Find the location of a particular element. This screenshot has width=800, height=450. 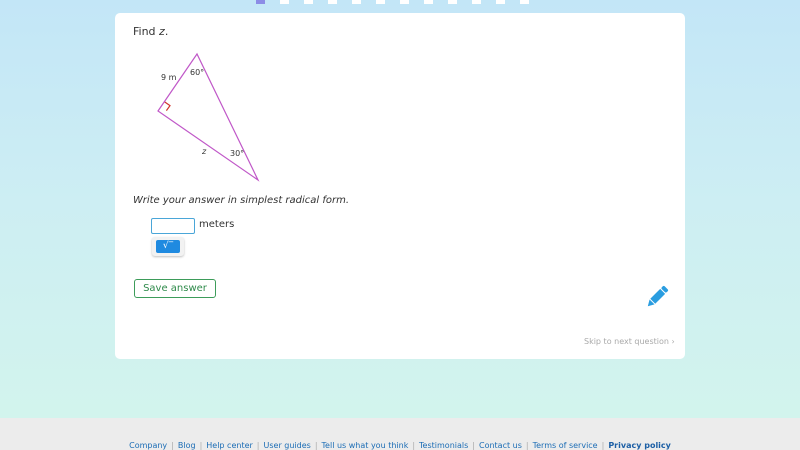

top-angle-label: 60° is located at coordinates (197, 72).